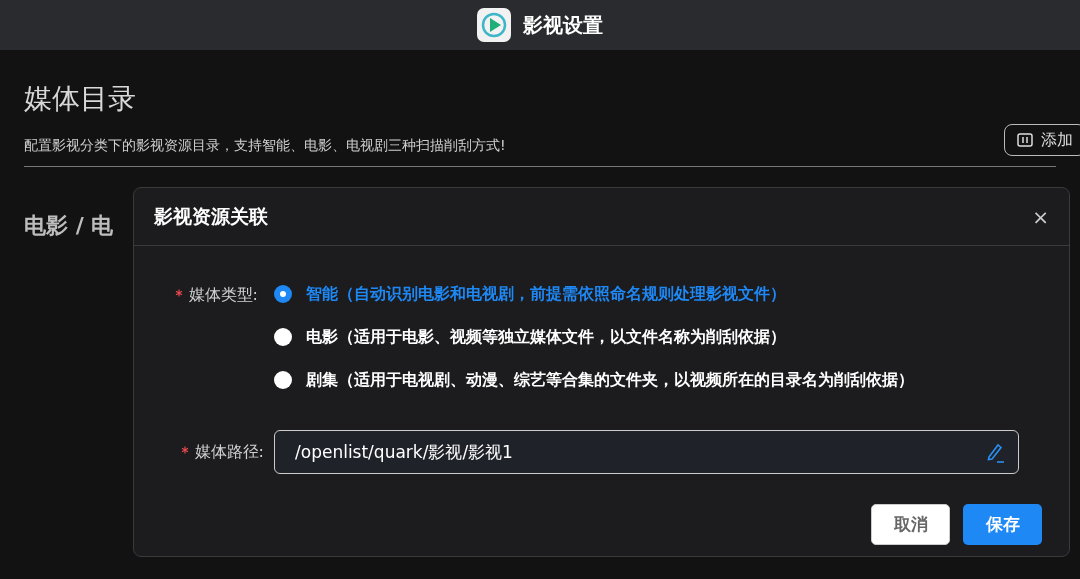 The image size is (1080, 579). Describe the element at coordinates (1042, 140) in the screenshot. I see `add-button: 添加` at that location.